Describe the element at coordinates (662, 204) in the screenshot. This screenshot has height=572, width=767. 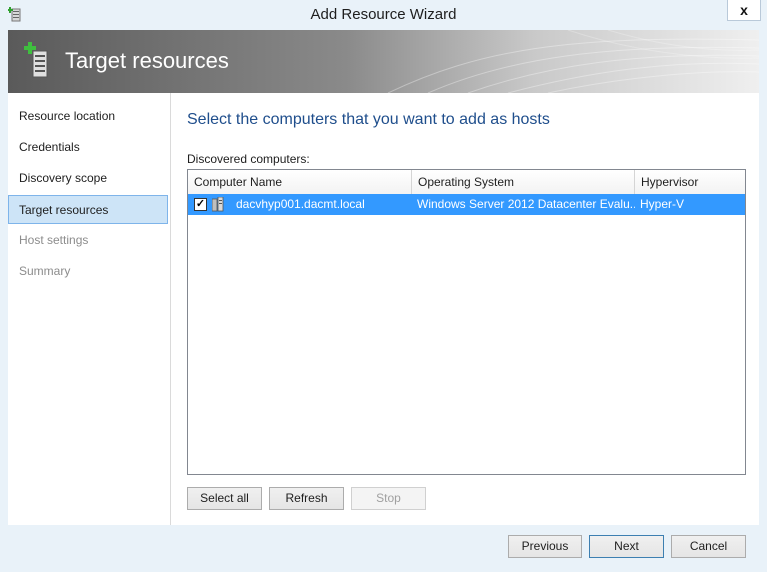
I see `cell-hypervisor: Hyper-V` at that location.